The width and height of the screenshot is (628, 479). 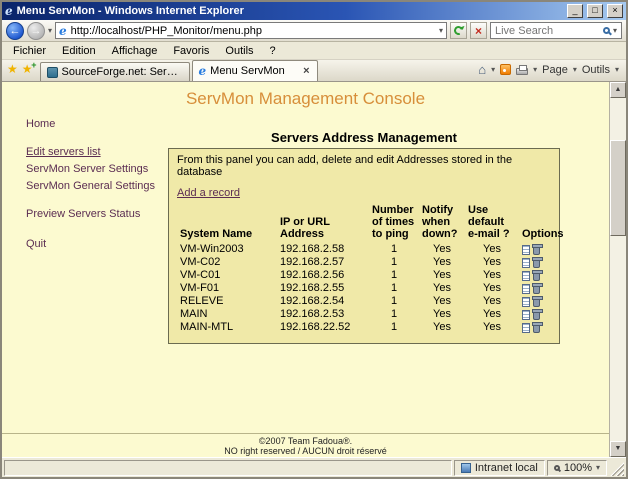 I want to click on vertical-scrollbar: ▲ ▼, so click(x=617, y=269).